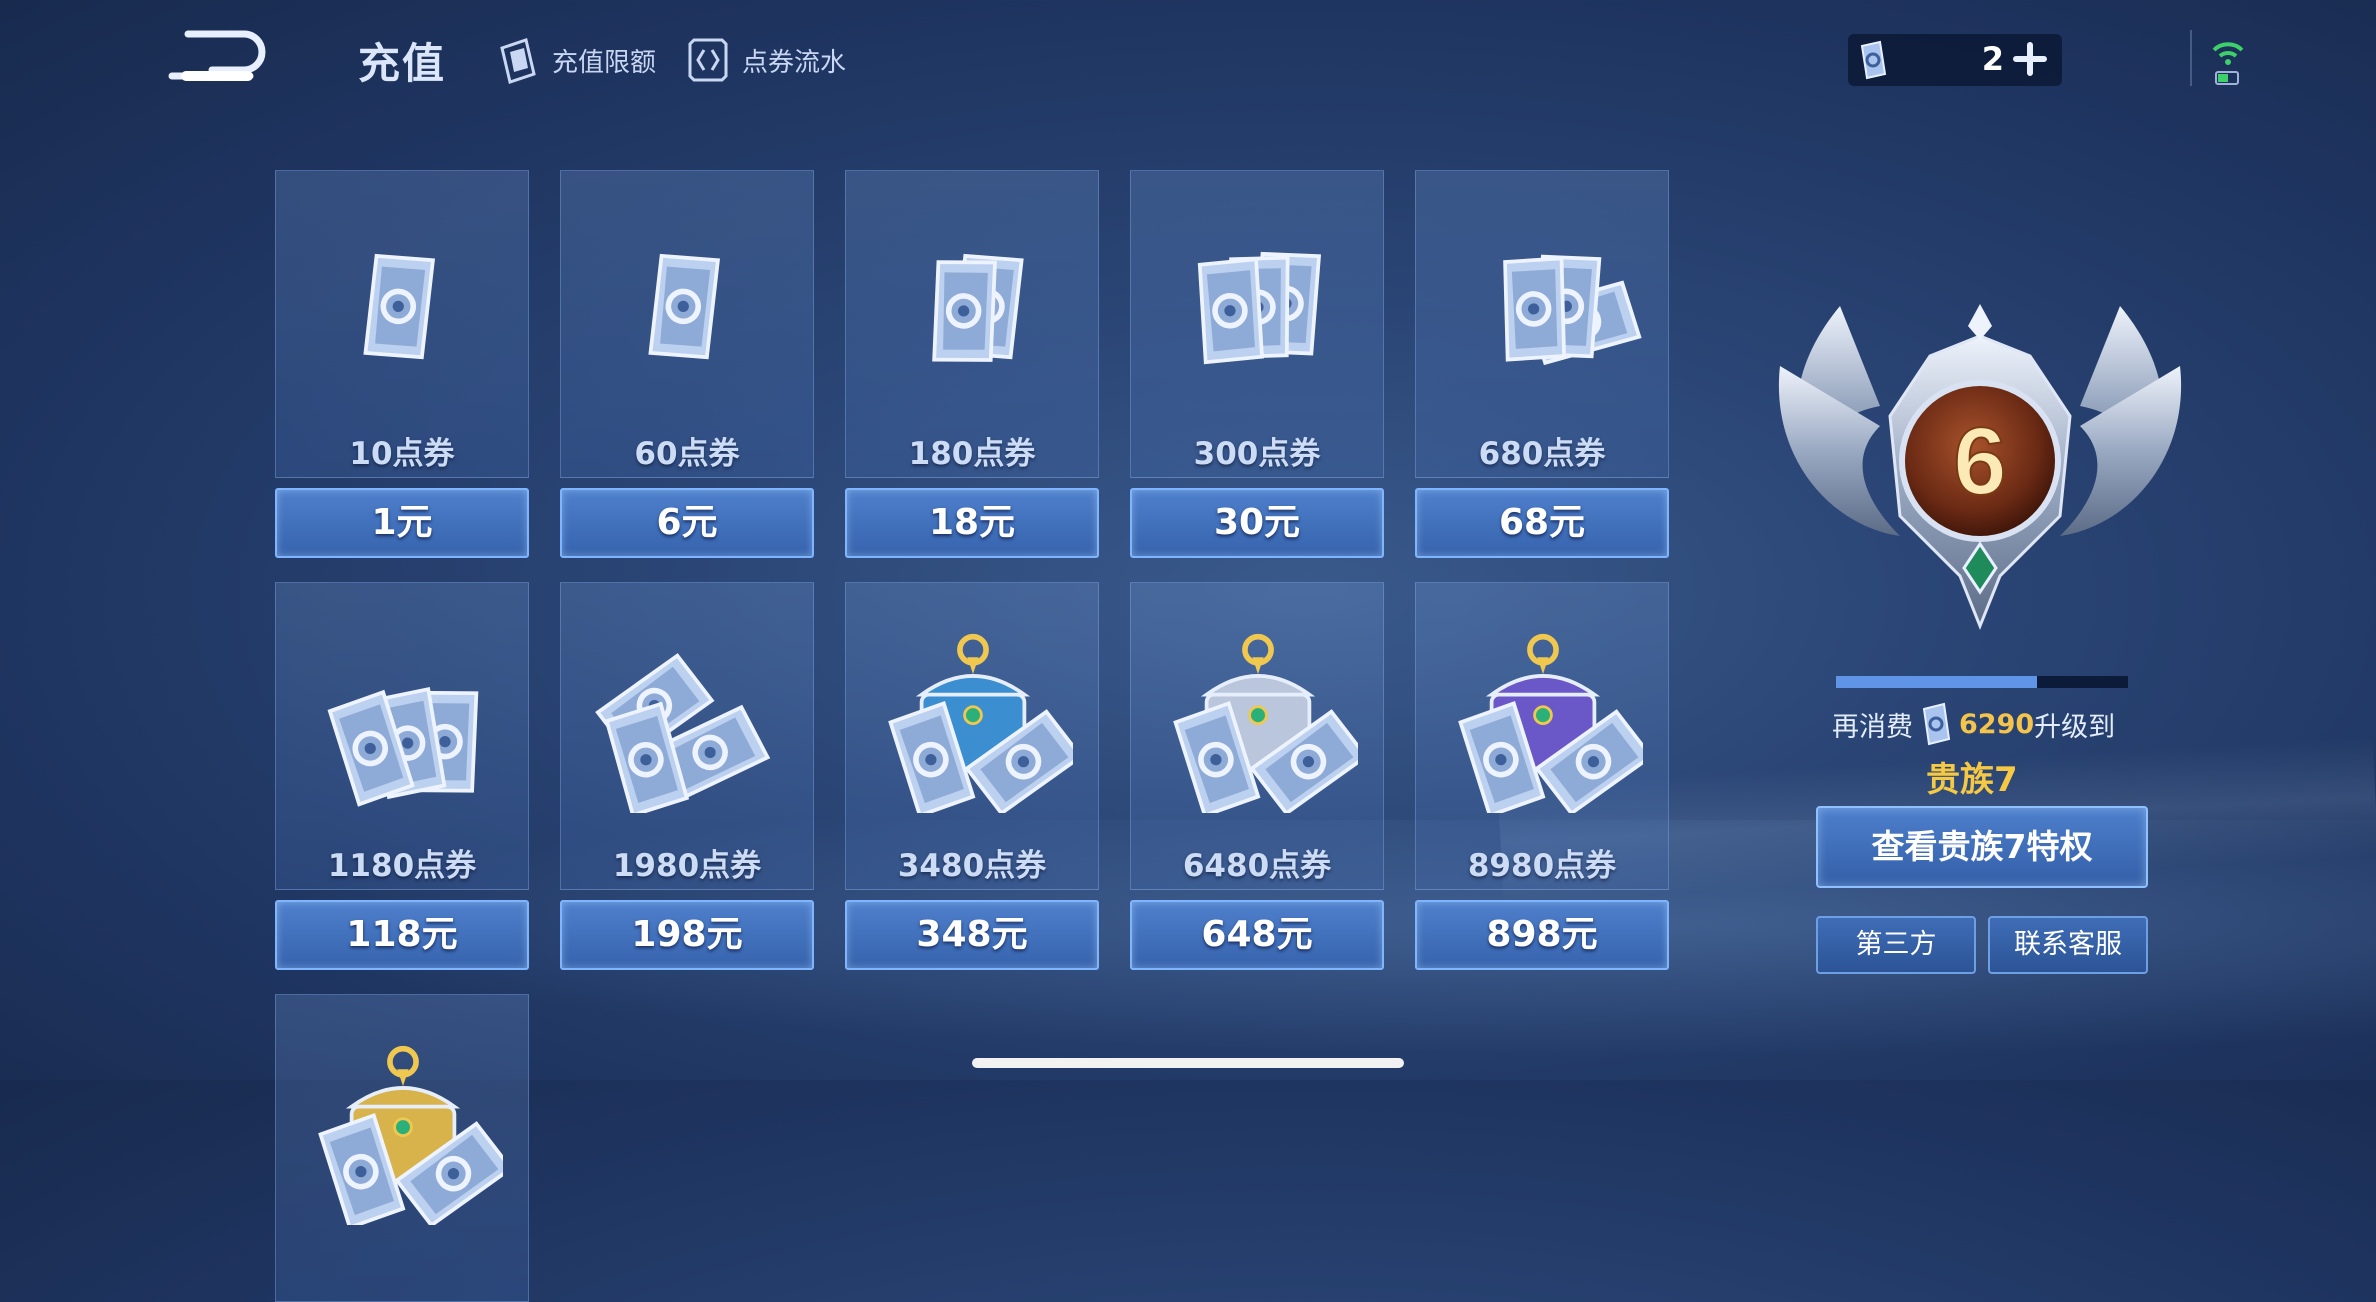  What do you see at coordinates (402, 63) in the screenshot?
I see `page-title: 充值` at bounding box center [402, 63].